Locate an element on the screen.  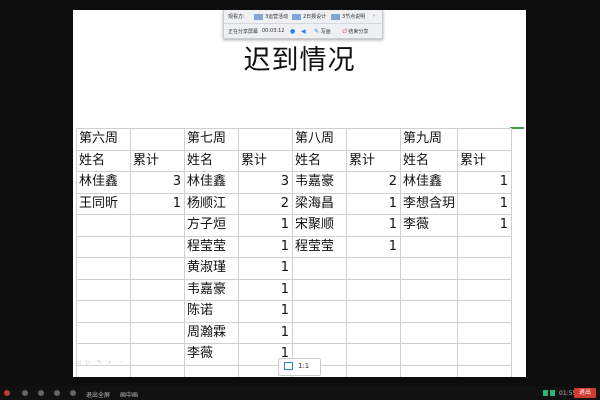
table-cell: 王同昕 is located at coordinates (103, 203).